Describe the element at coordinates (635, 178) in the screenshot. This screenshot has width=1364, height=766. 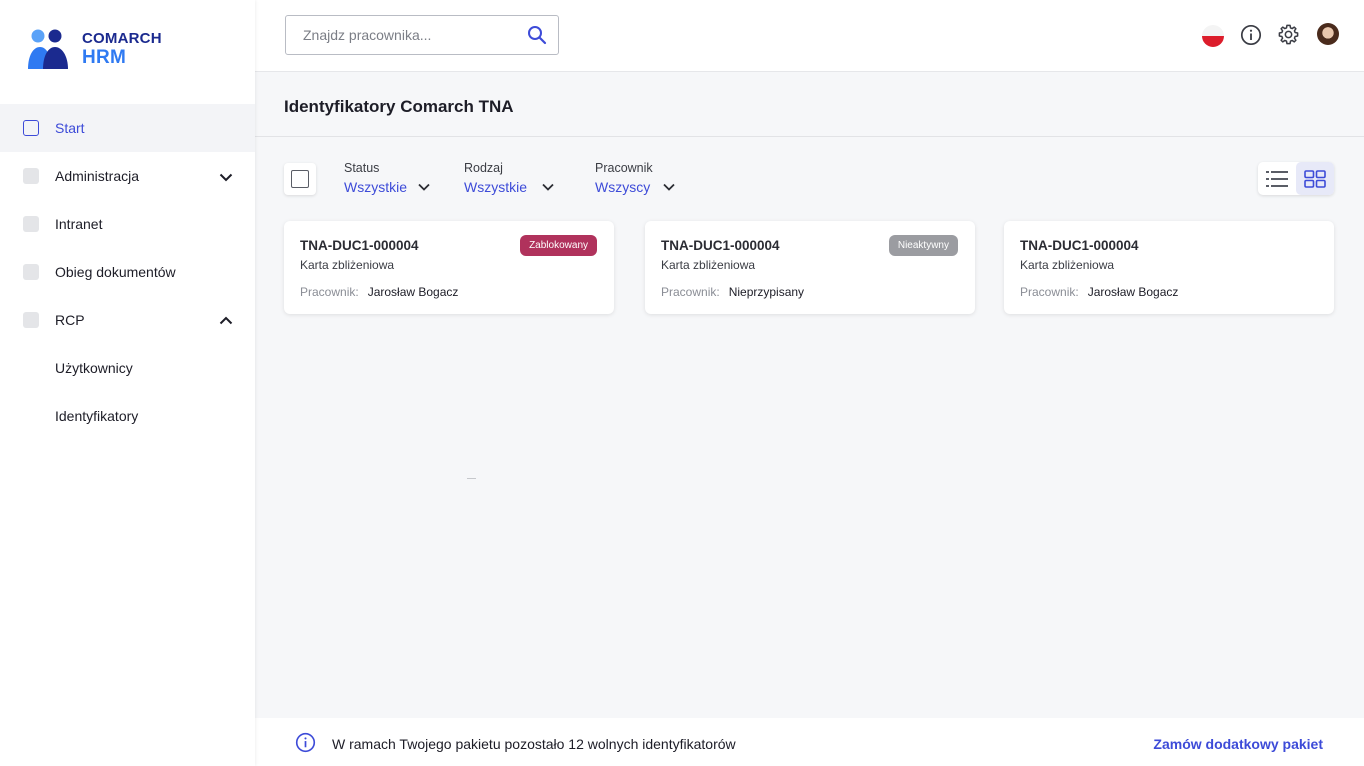
I see `filter-employee: Pracownik Wszyscy` at that location.